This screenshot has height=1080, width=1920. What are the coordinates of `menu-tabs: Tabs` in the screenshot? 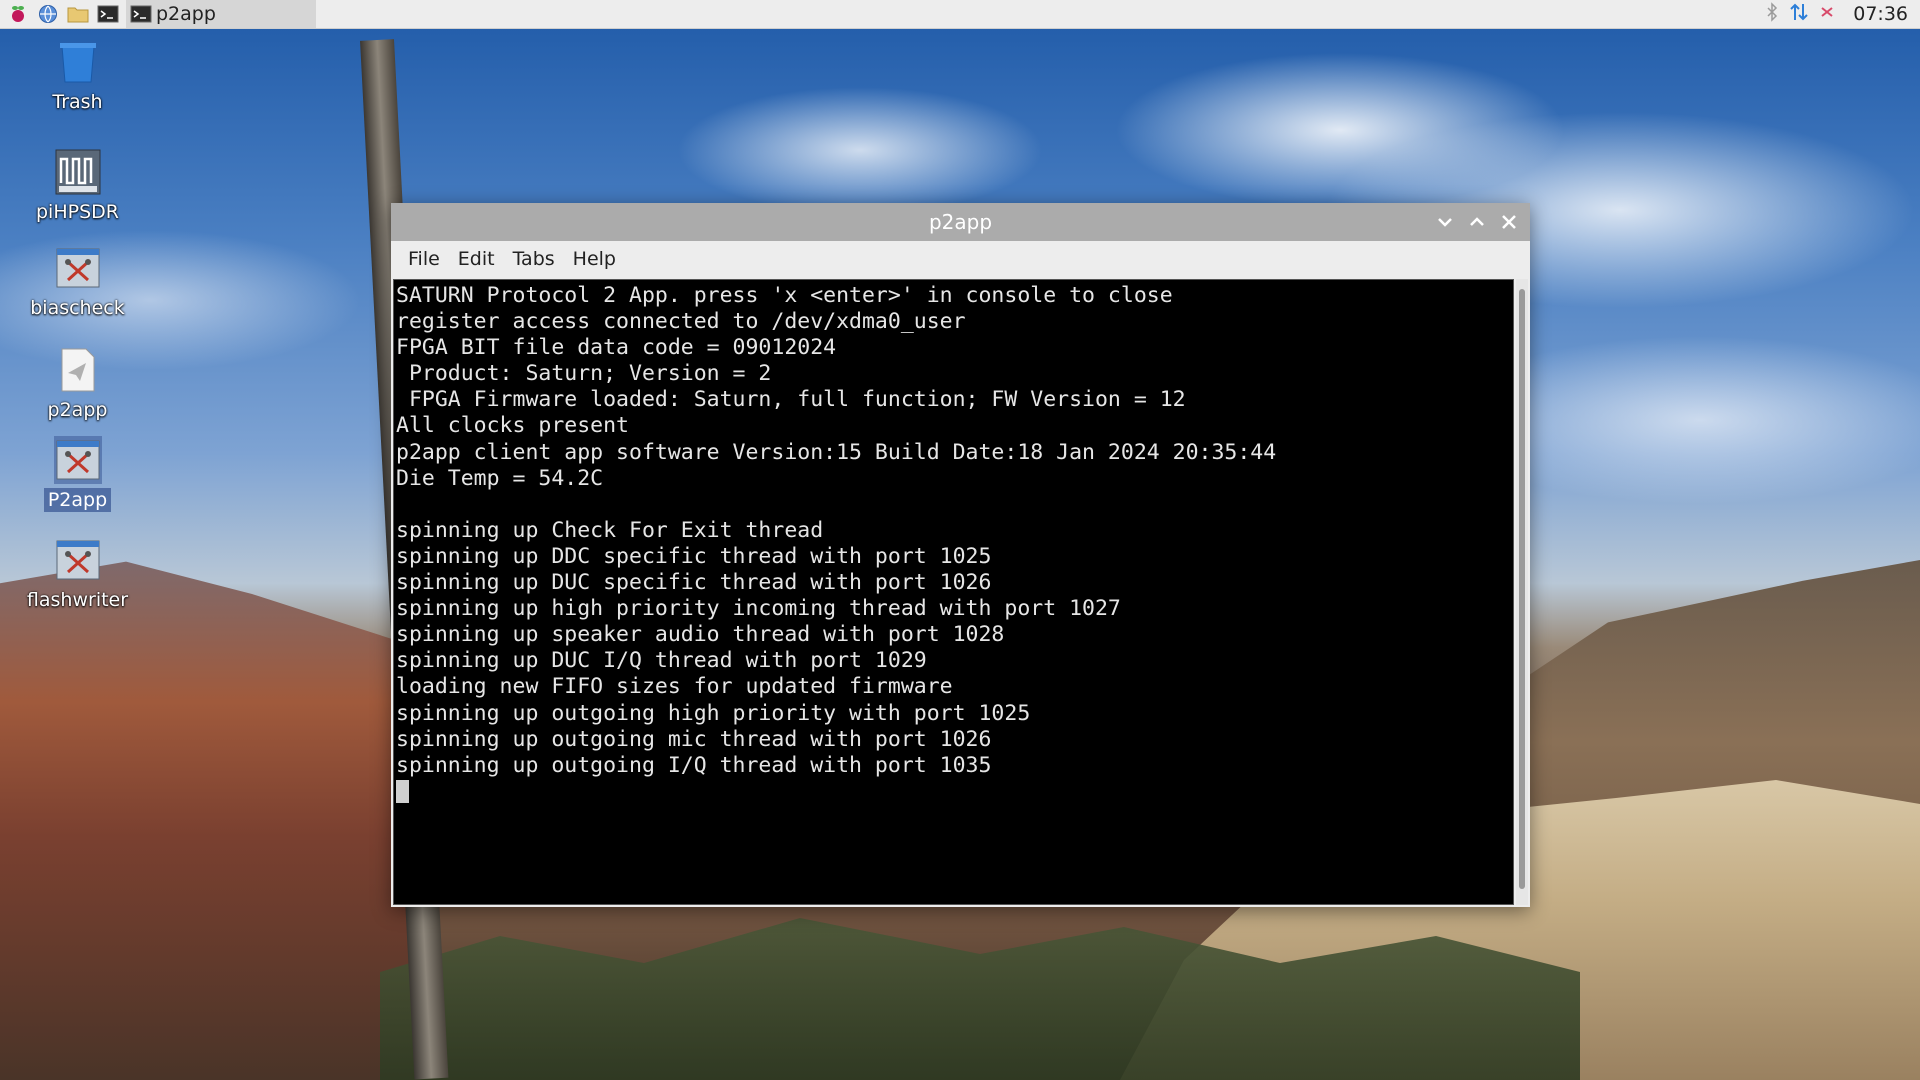 It's located at (534, 259).